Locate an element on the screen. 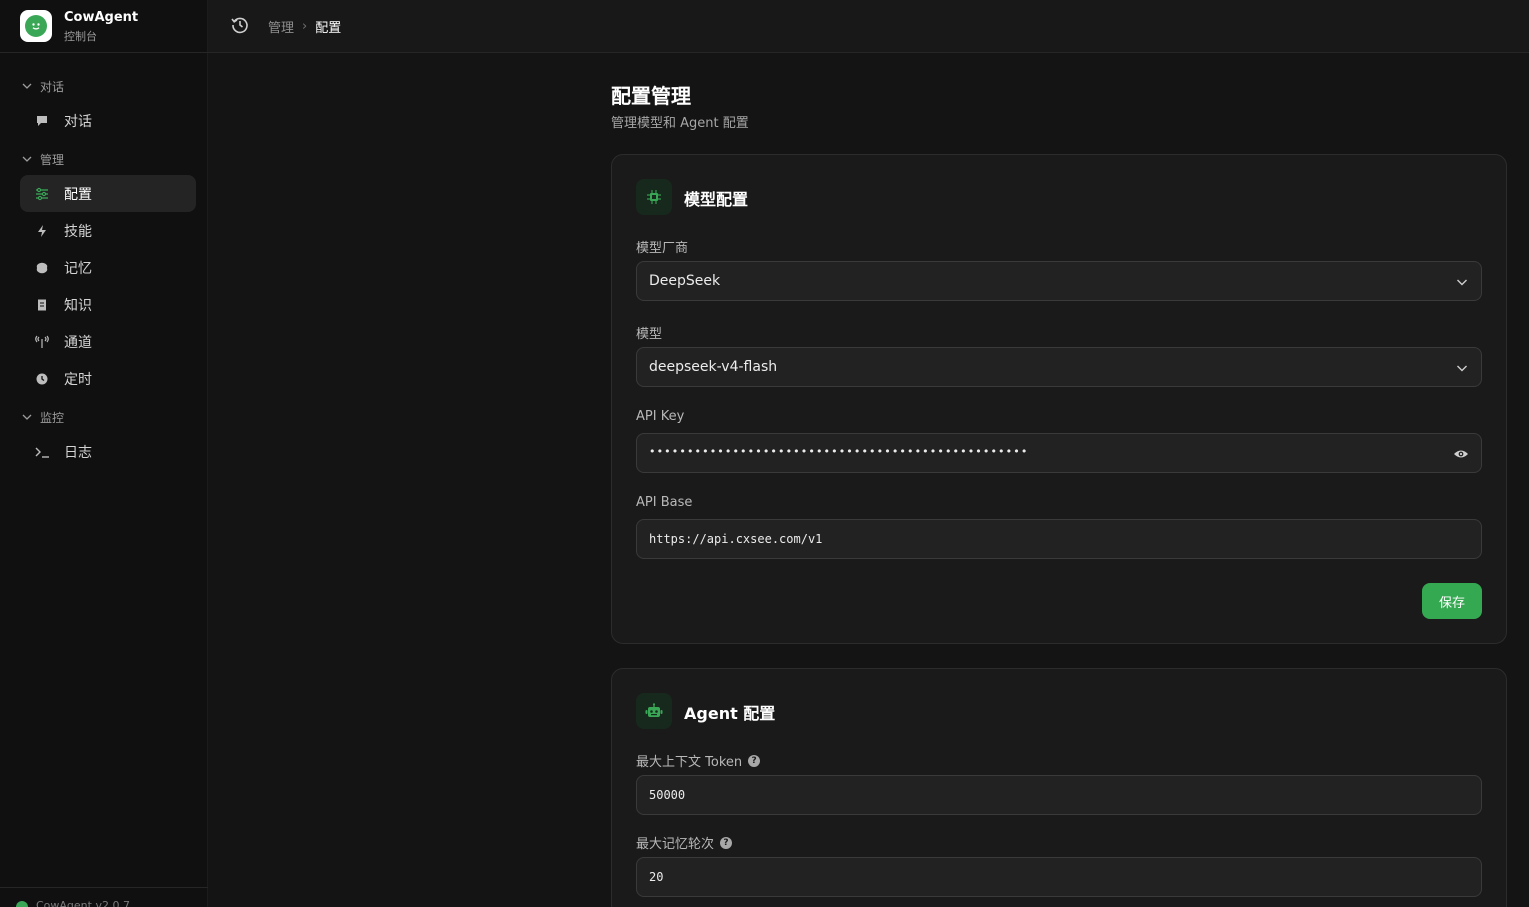  sliders-icon is located at coordinates (42, 194).